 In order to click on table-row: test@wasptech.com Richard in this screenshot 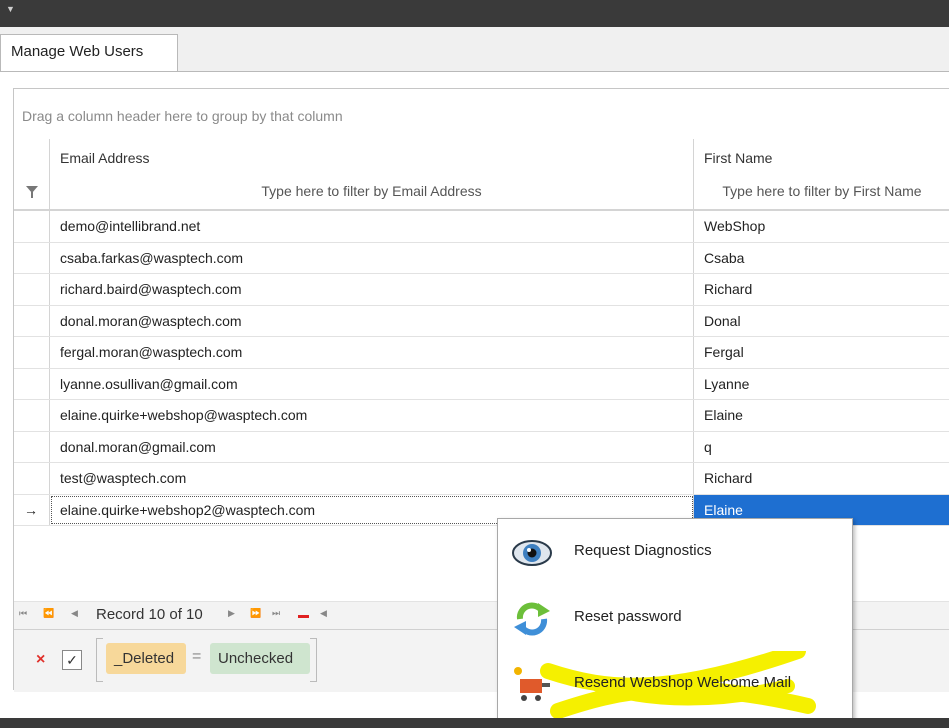, I will do `click(481, 479)`.